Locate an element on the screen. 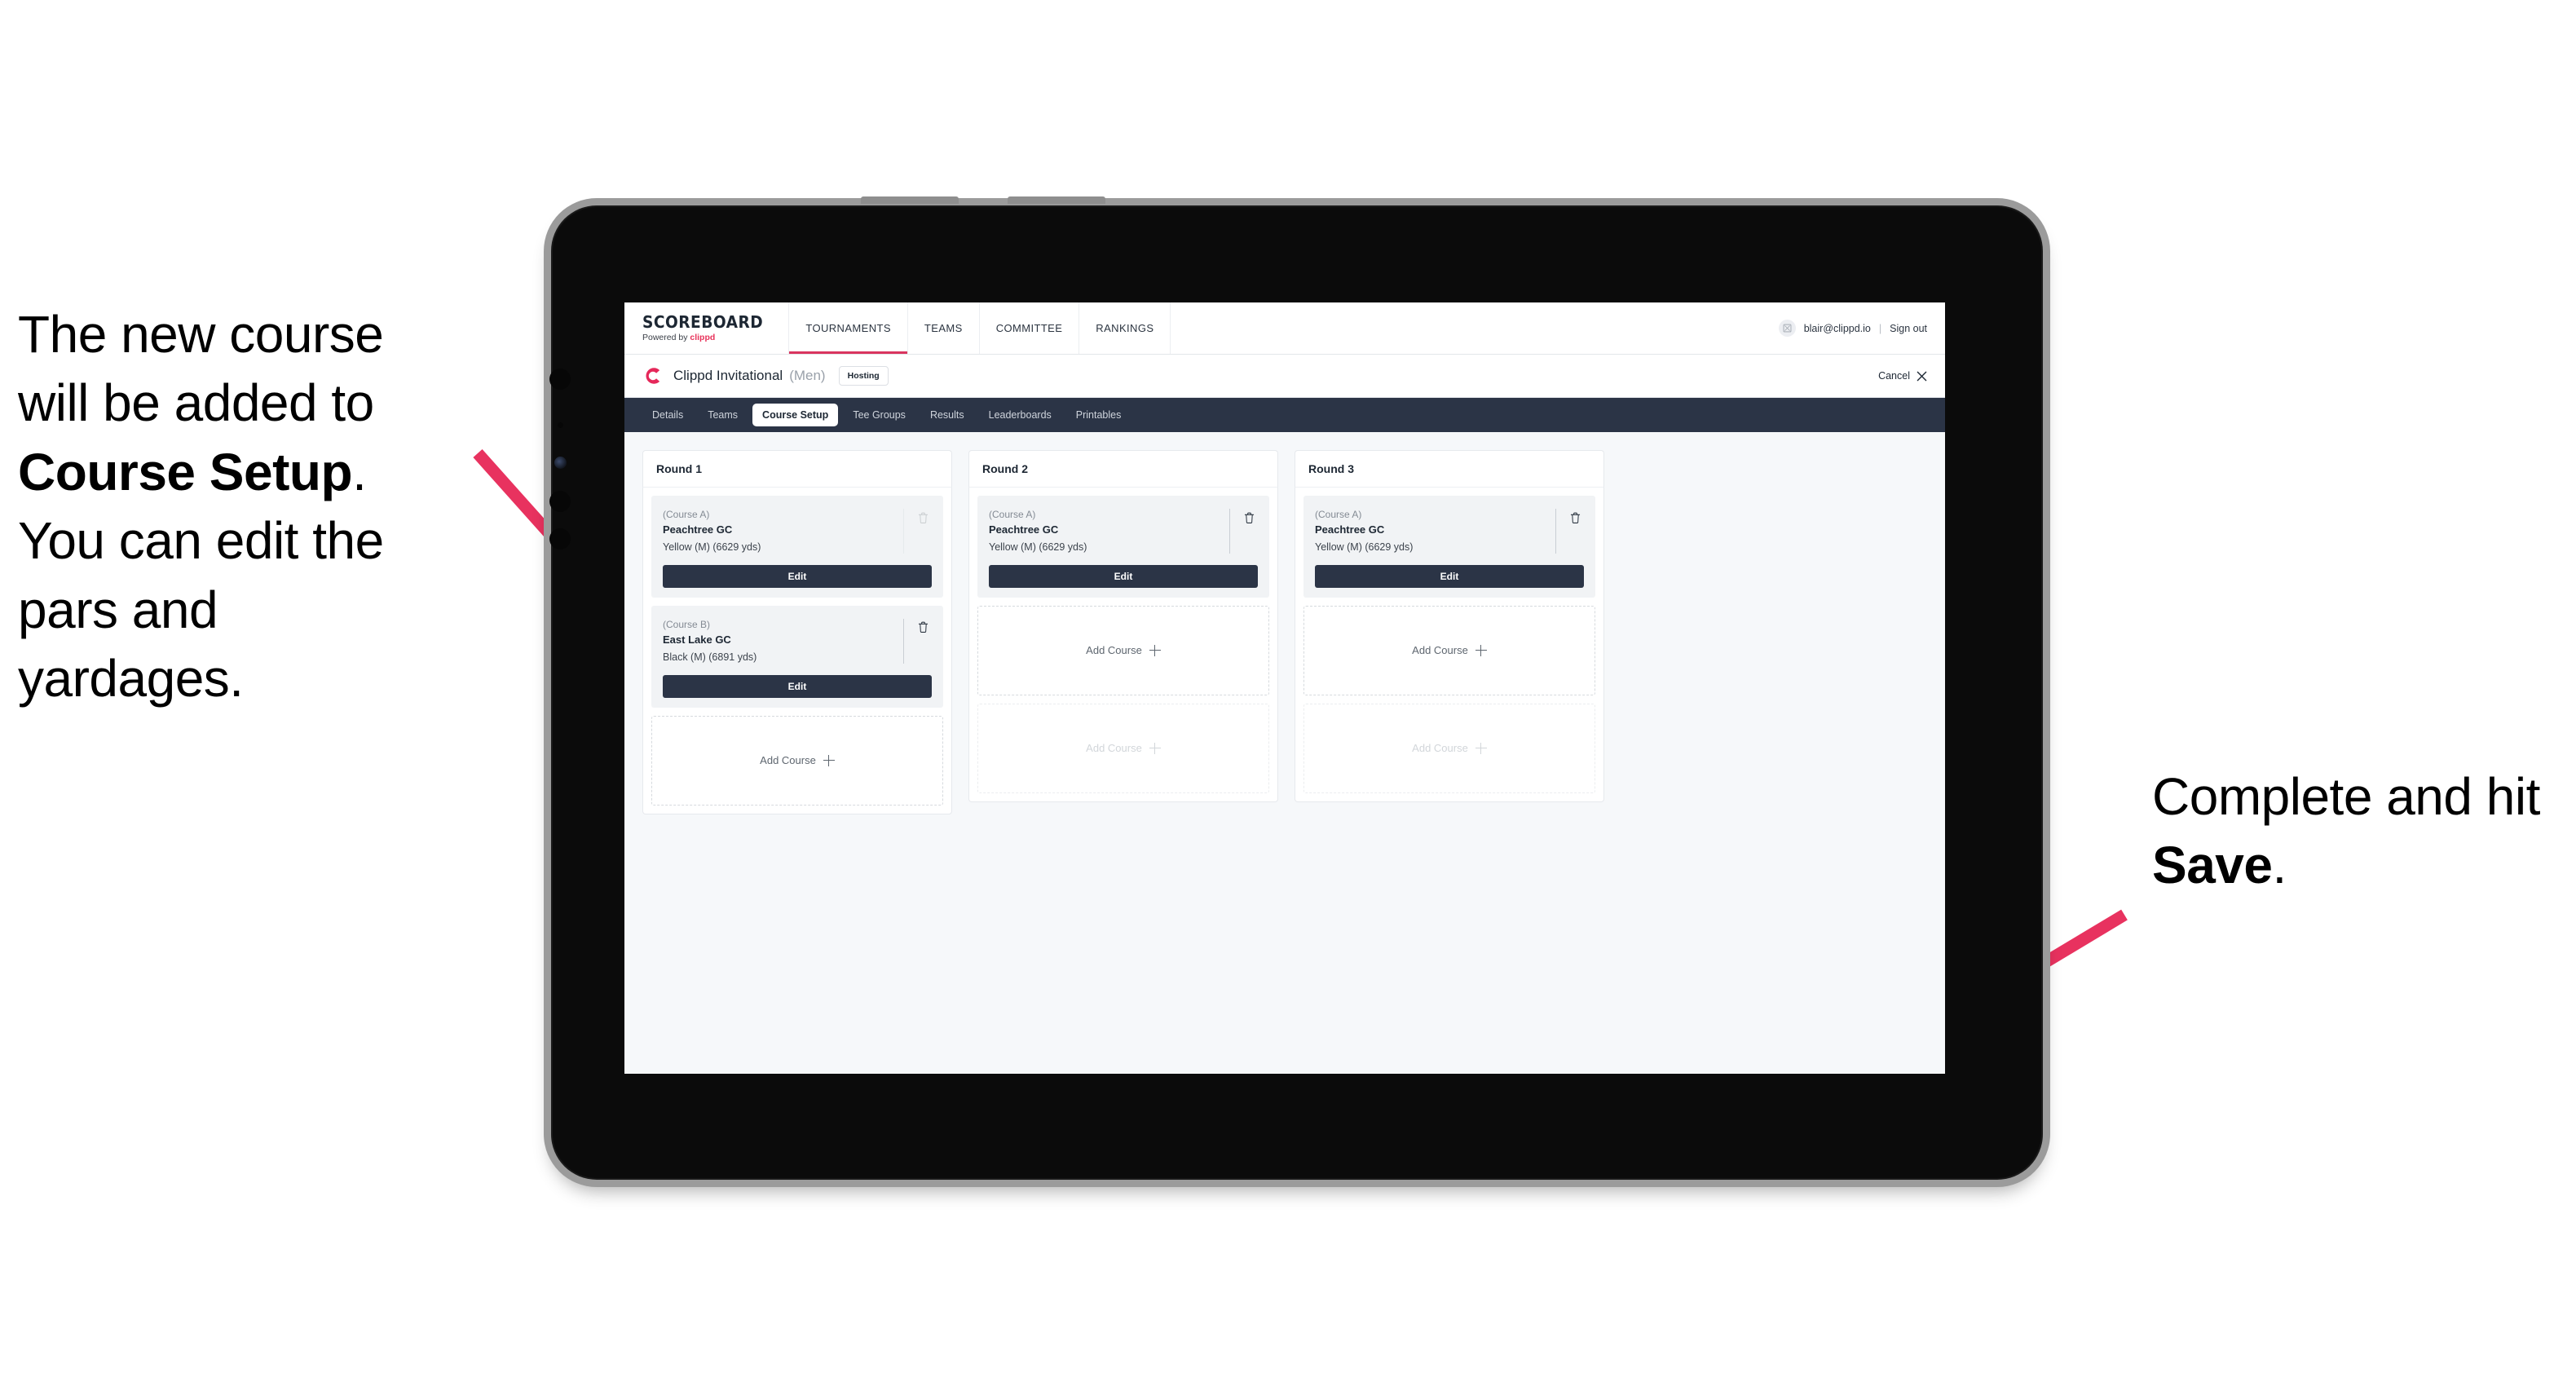 This screenshot has width=2576, height=1386. tab-leaderboards-label: Leaderboards is located at coordinates (1020, 415).